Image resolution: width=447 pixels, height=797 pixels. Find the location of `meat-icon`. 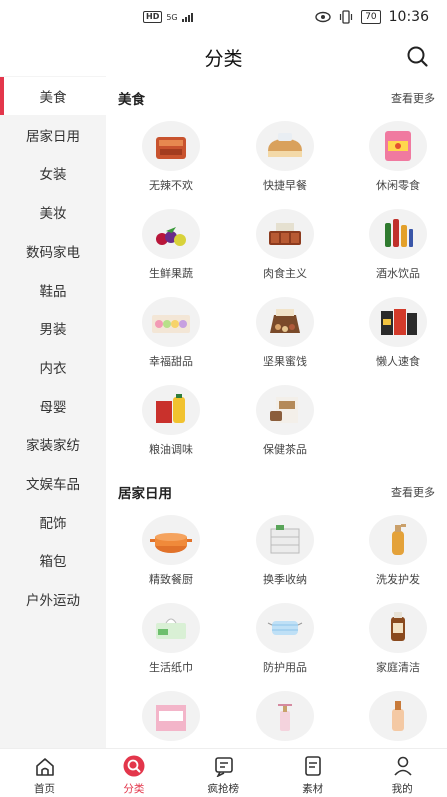

meat-icon is located at coordinates (285, 234).